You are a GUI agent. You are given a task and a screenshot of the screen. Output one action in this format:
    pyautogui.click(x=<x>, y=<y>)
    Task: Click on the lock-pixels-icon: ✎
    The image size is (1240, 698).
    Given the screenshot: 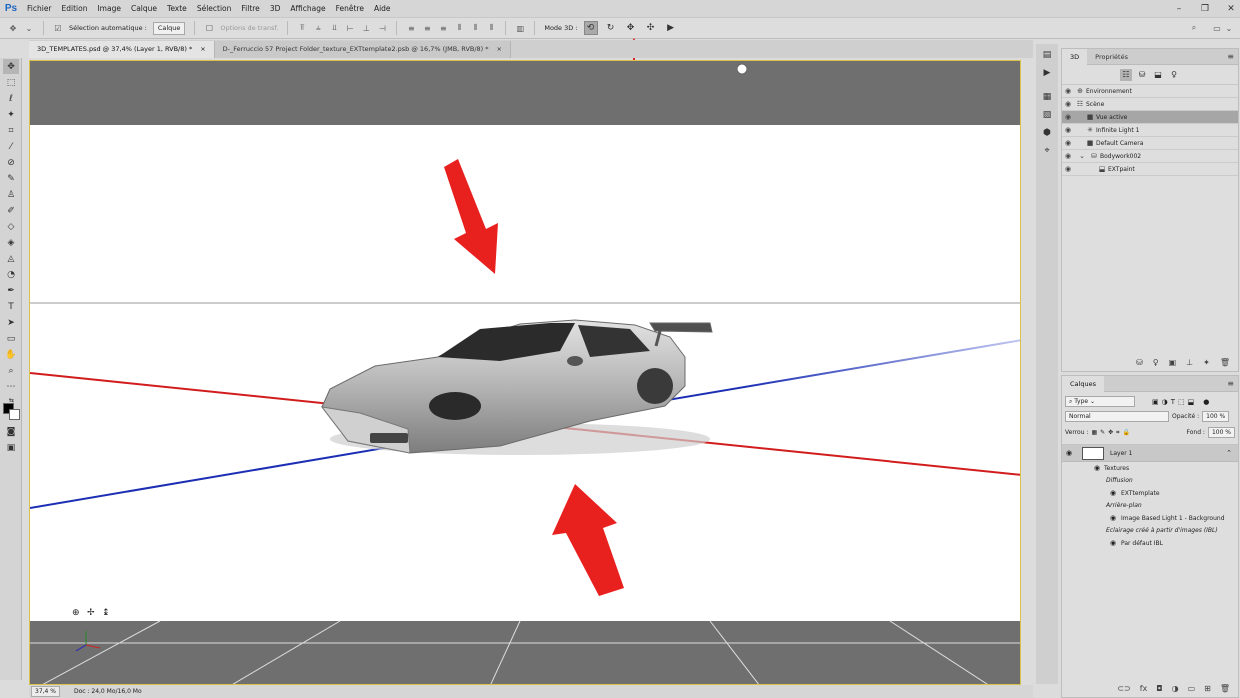 What is the action you would take?
    pyautogui.click(x=1102, y=432)
    